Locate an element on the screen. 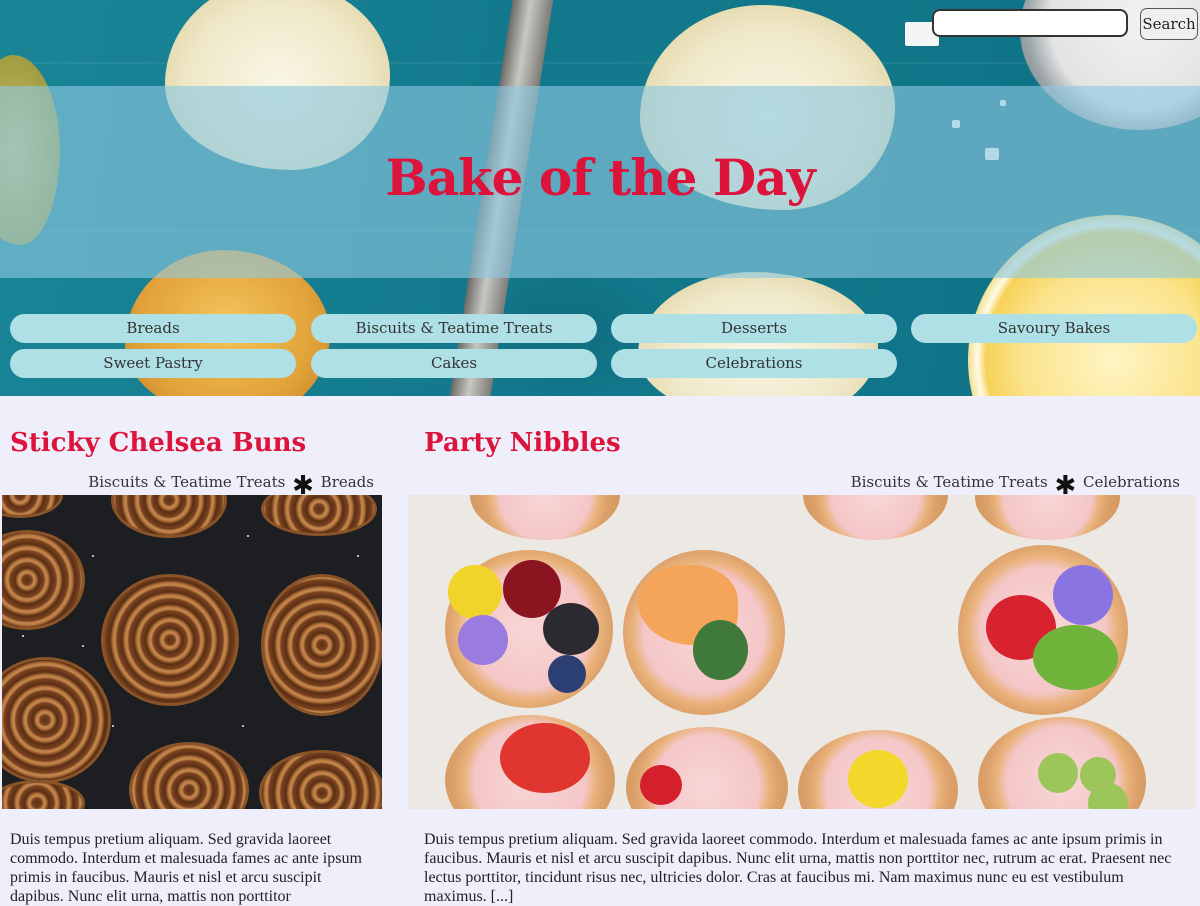 This screenshot has height=906, width=1200. nav-item-biscuits-teatime-treats: Biscuits & Teatime Treats is located at coordinates (454, 328).